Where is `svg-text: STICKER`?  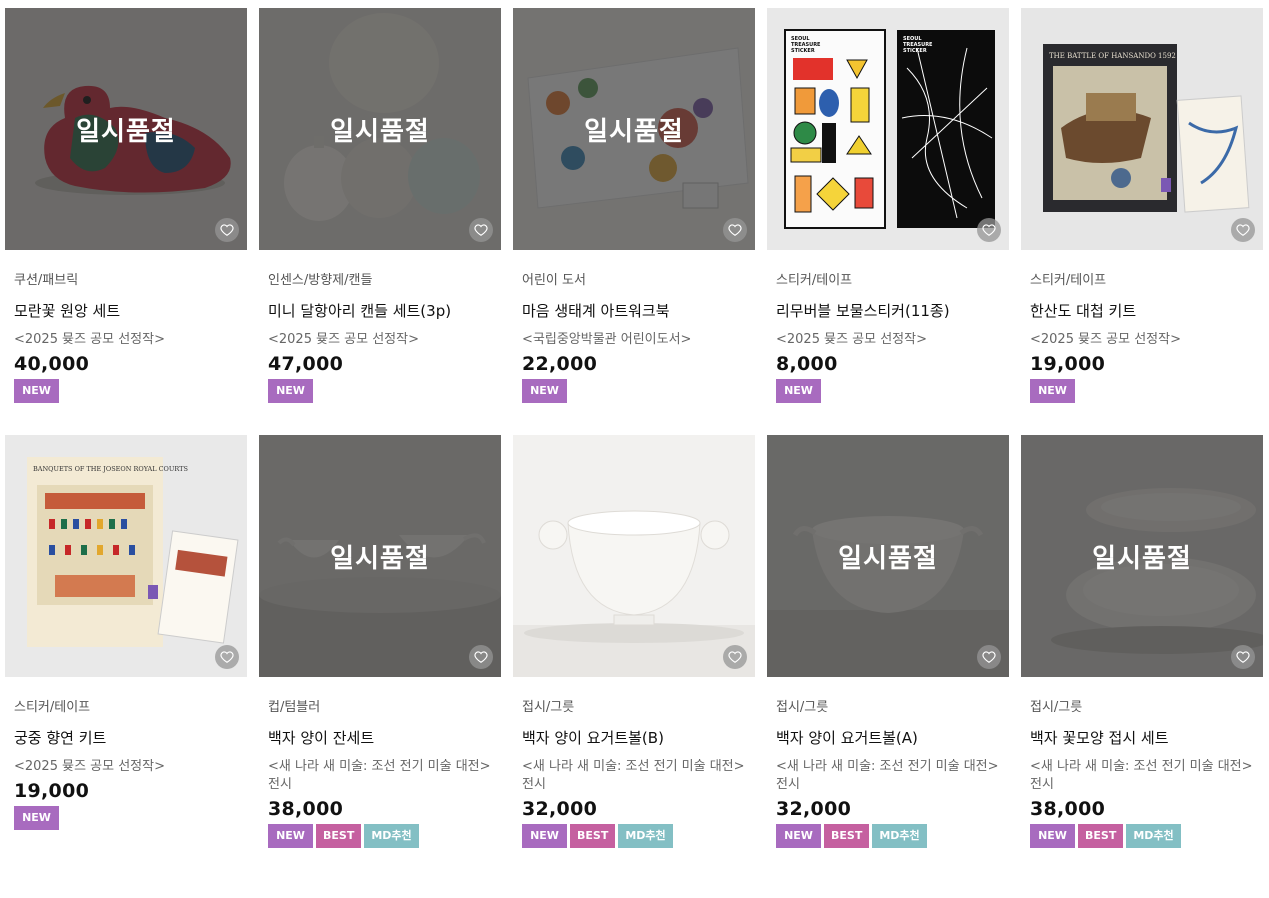
svg-text: STICKER is located at coordinates (803, 51).